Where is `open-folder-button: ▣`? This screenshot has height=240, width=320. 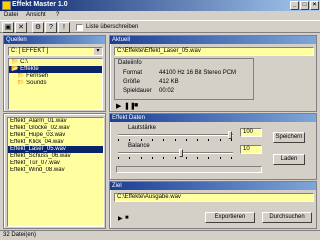
open-folder-button: ▣ is located at coordinates (8, 27).